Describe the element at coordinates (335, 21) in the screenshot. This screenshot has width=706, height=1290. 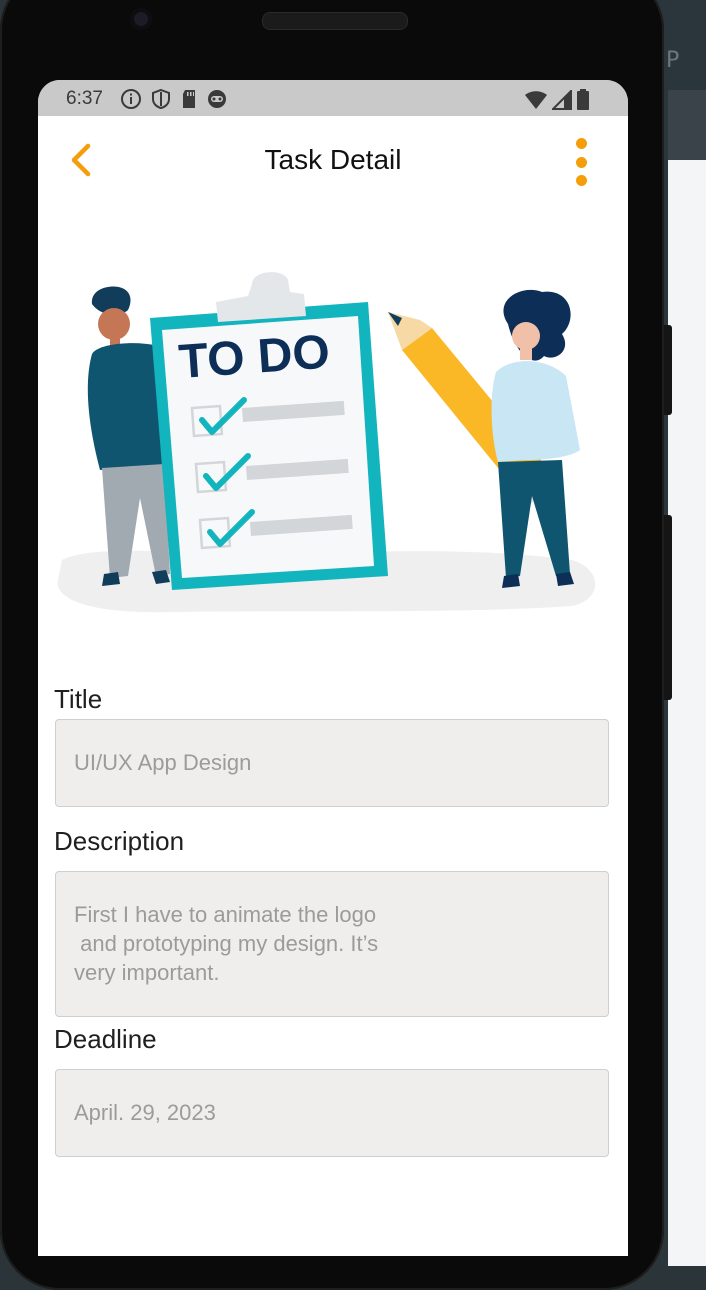
I see `earpiece-speaker` at that location.